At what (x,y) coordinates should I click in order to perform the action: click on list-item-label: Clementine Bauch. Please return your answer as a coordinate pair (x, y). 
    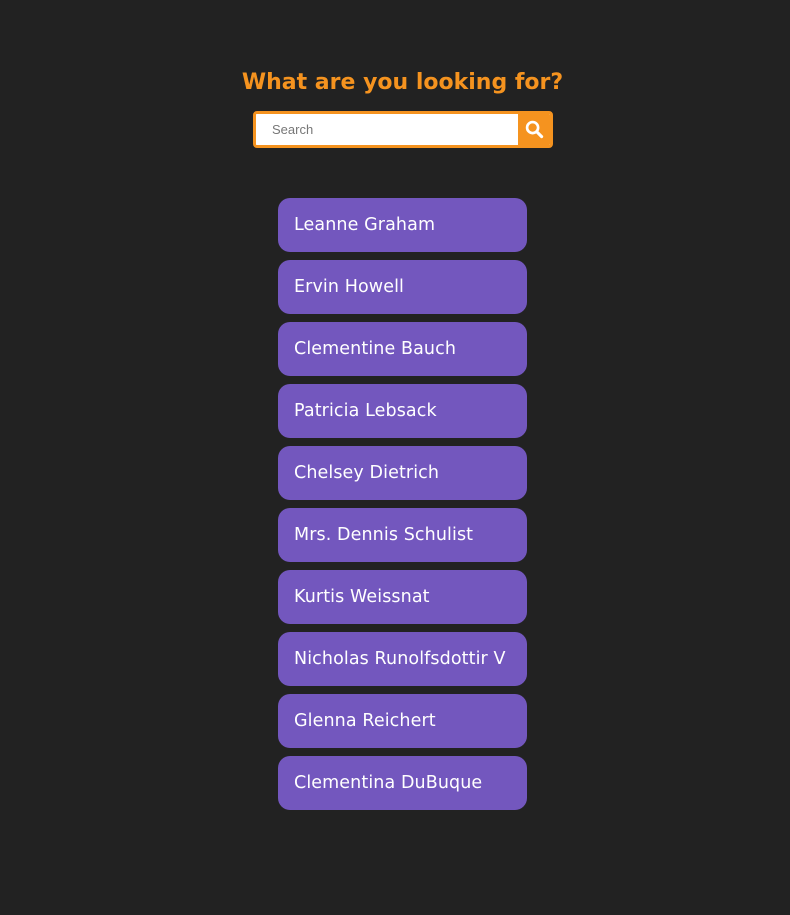
    Looking at the image, I should click on (375, 349).